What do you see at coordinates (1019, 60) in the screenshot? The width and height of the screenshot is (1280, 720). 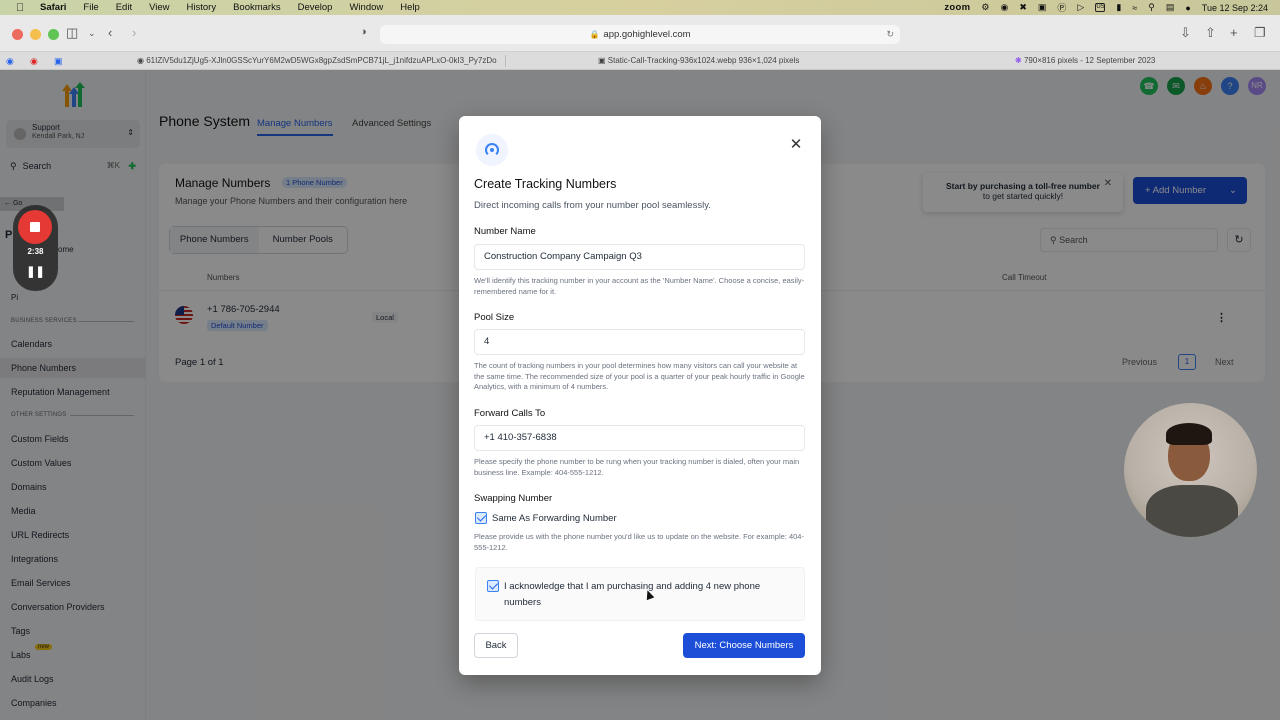 I see `image-tab-icon: ❋` at bounding box center [1019, 60].